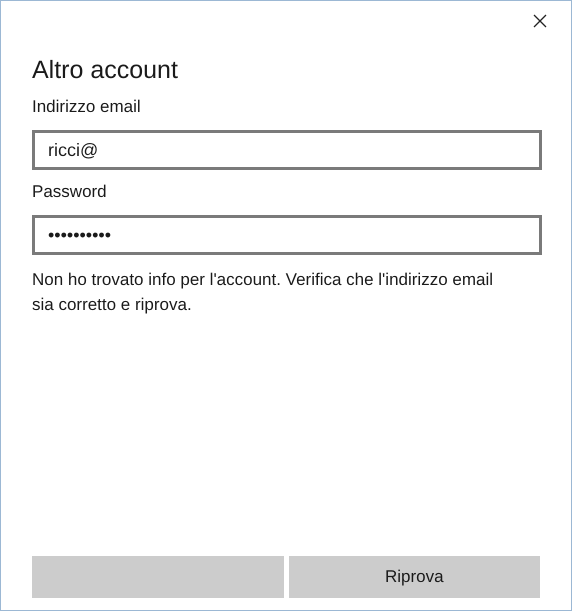 The image size is (572, 611). What do you see at coordinates (287, 150) in the screenshot?
I see `input-field: ricci@` at bounding box center [287, 150].